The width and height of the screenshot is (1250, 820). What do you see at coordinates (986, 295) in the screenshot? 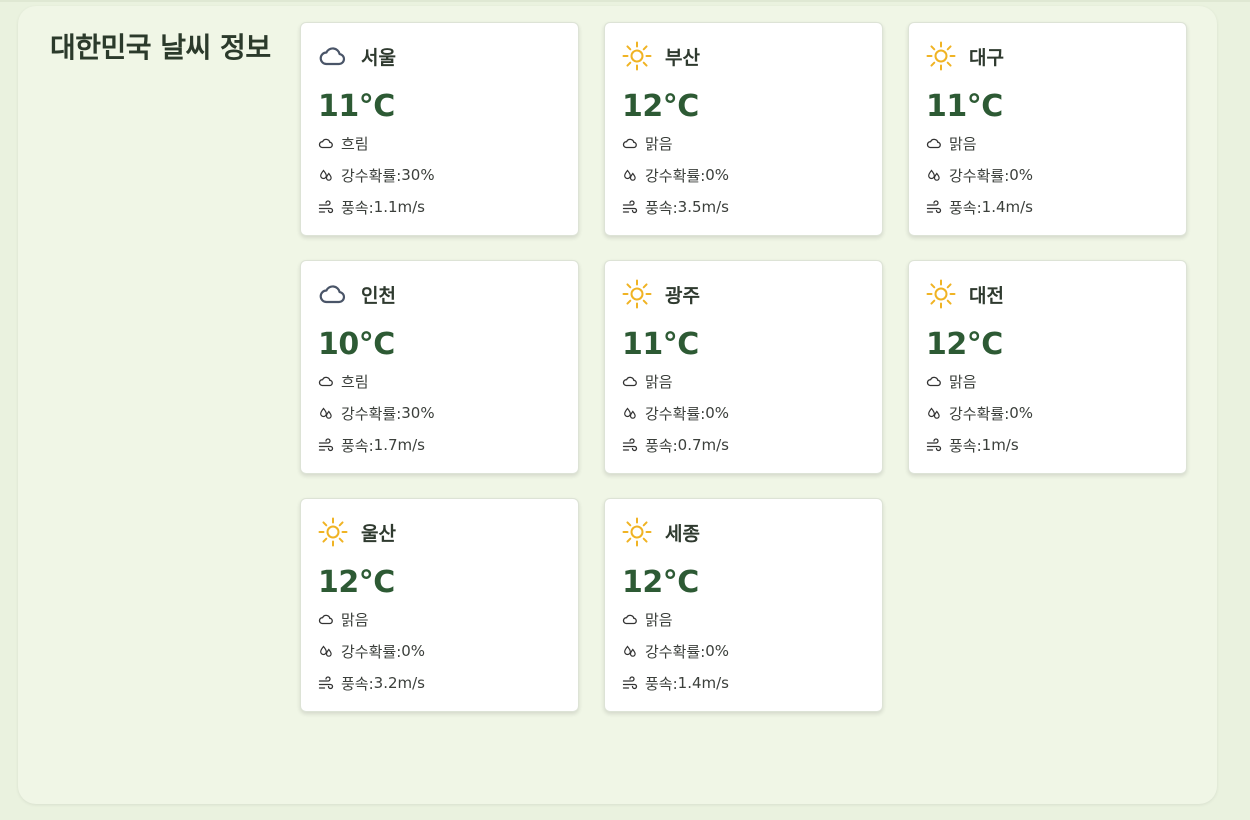
I see `city-name: 대전` at bounding box center [986, 295].